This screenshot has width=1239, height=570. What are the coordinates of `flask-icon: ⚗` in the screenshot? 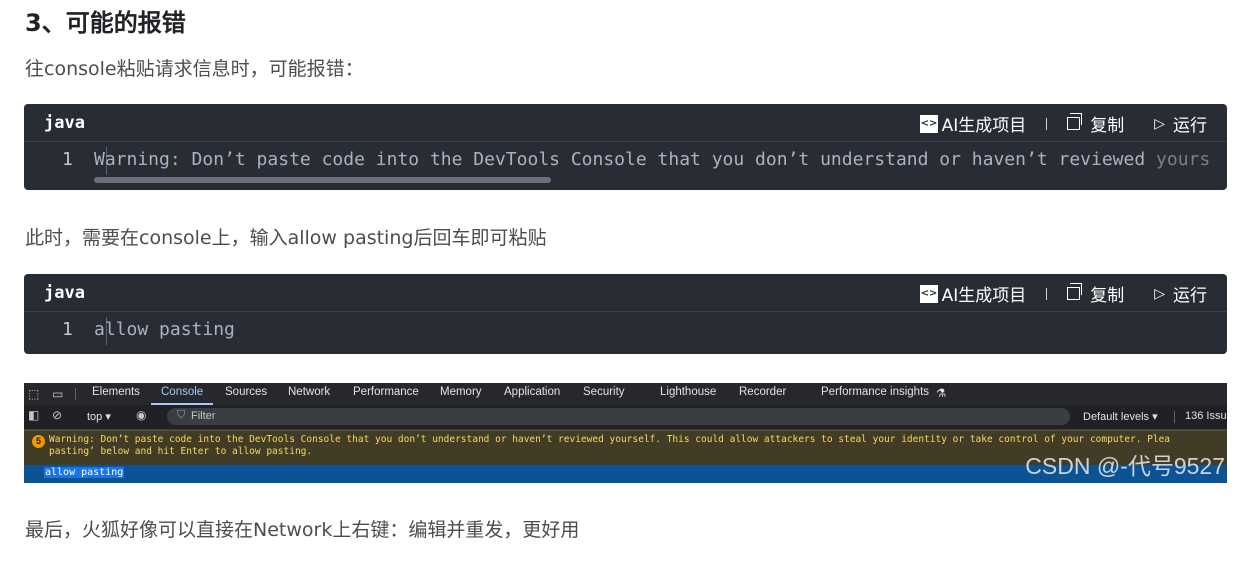 It's located at (941, 394).